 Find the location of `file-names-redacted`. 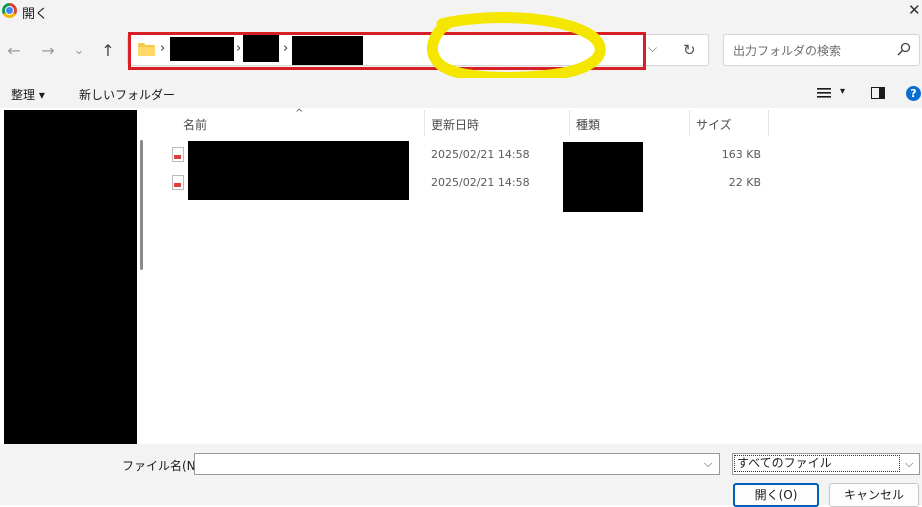

file-names-redacted is located at coordinates (298, 170).